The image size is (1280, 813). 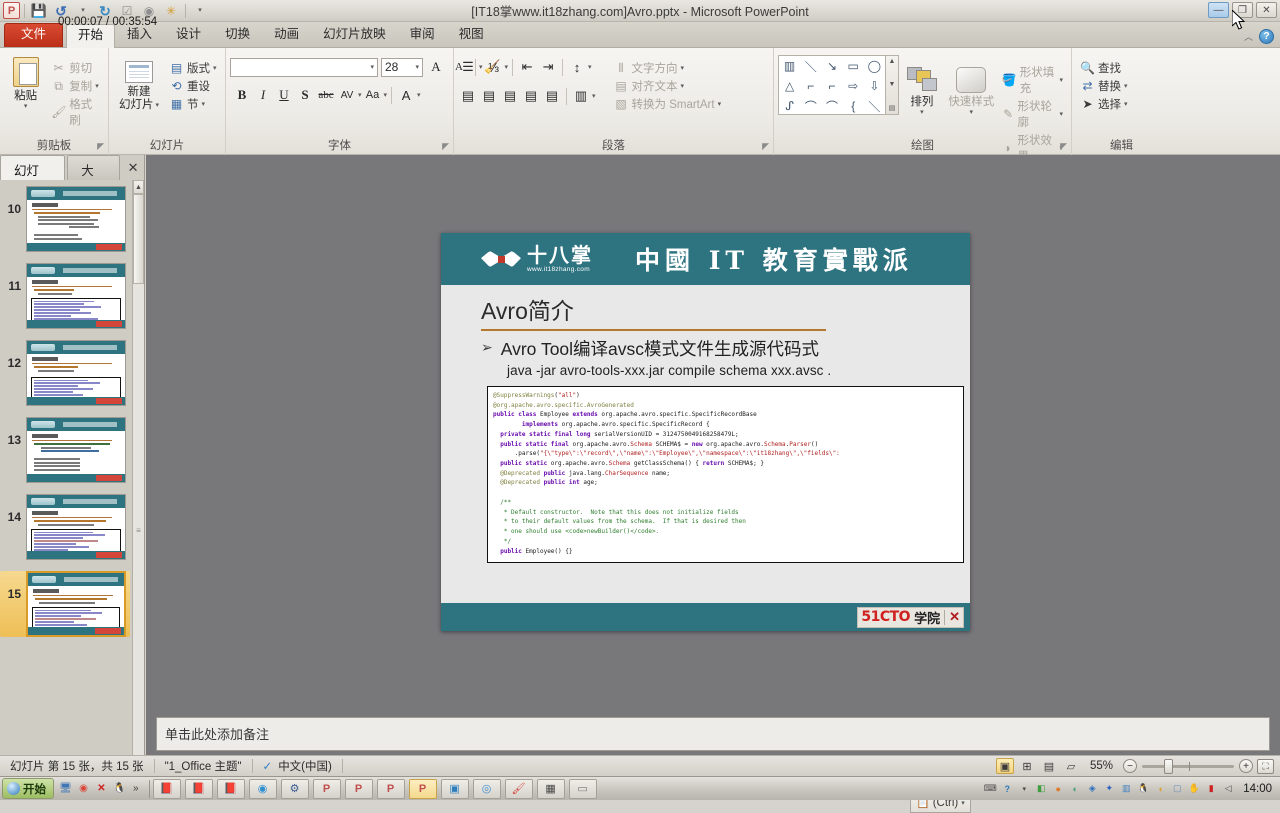 What do you see at coordinates (853, 86) in the screenshot?
I see `shape-right-arrow-icon: ⇨` at bounding box center [853, 86].